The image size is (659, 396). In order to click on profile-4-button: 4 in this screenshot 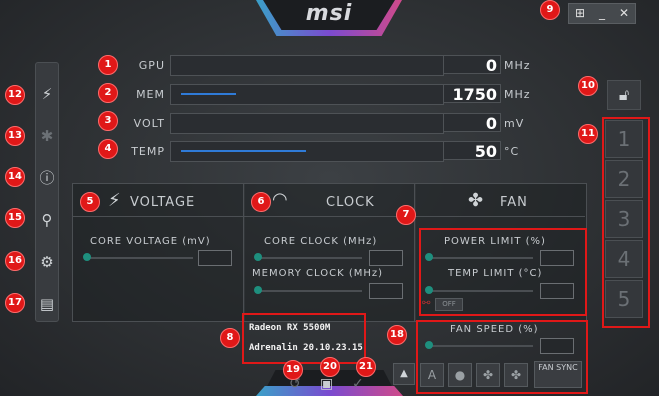, I will do `click(624, 259)`.